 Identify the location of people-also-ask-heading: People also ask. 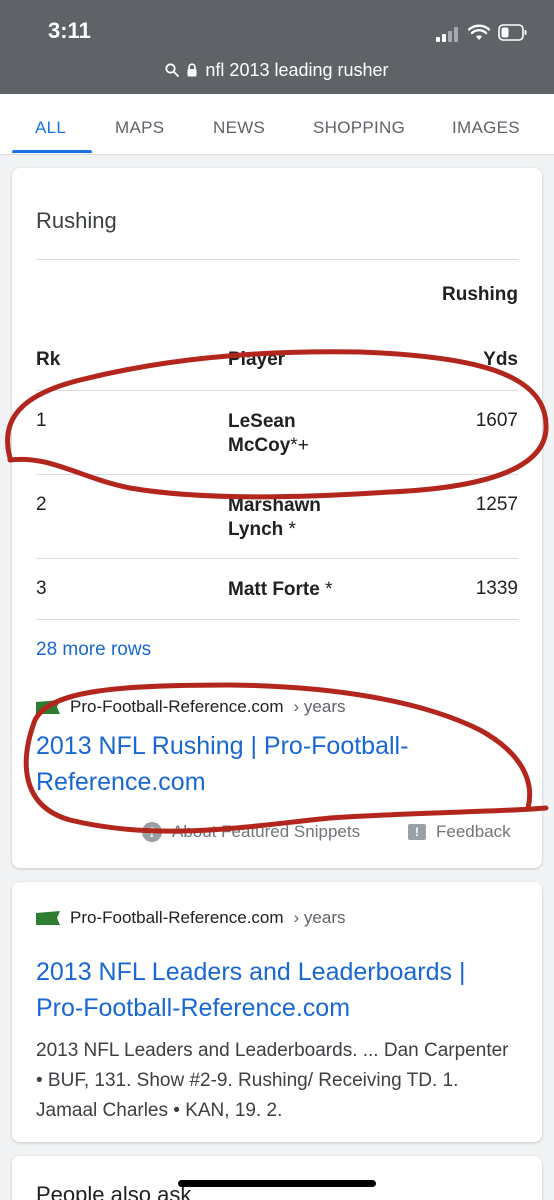
(113, 1191).